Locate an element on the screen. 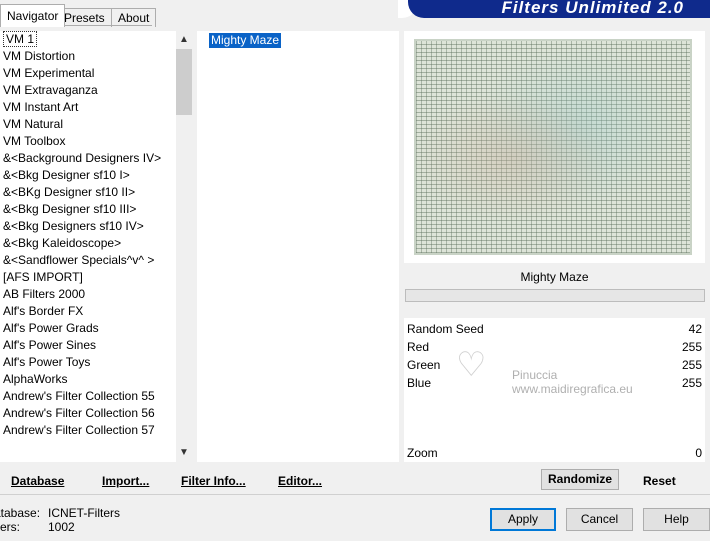 The height and width of the screenshot is (541, 710). category-item: Andrew's Filter Collection 57 is located at coordinates (88, 430).